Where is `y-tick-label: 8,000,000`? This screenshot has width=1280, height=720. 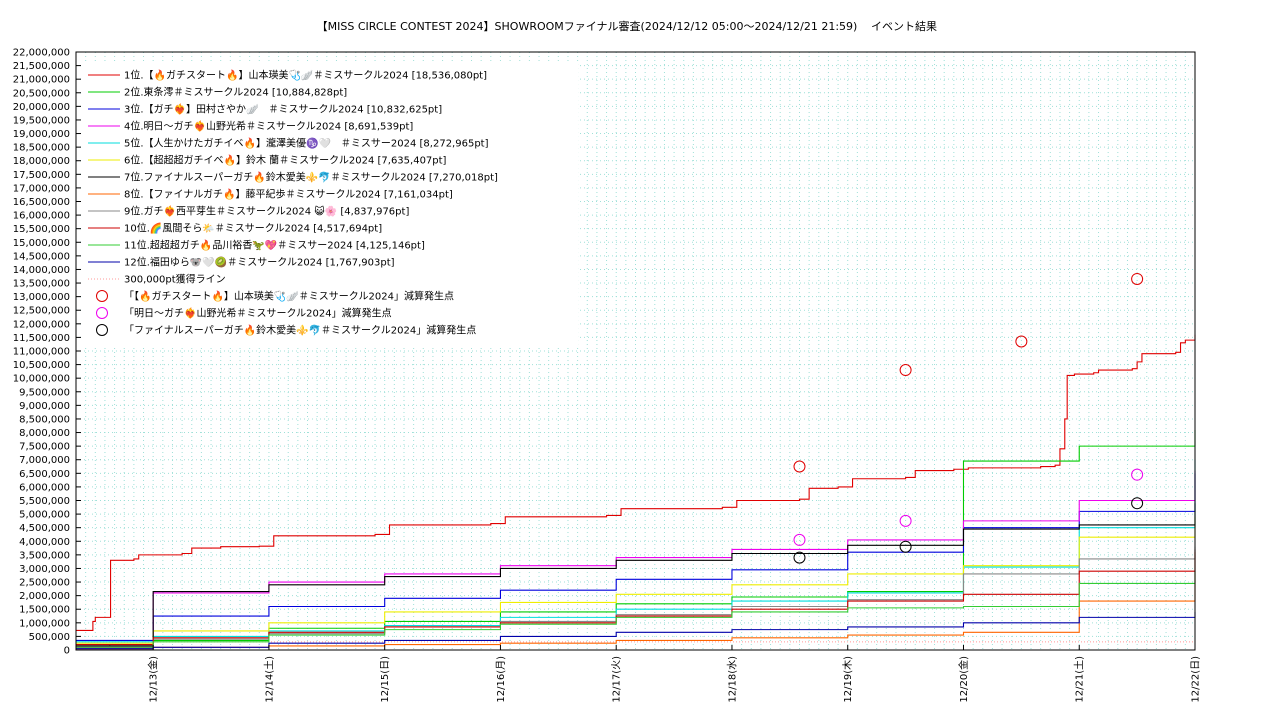
y-tick-label: 8,000,000 is located at coordinates (44, 433).